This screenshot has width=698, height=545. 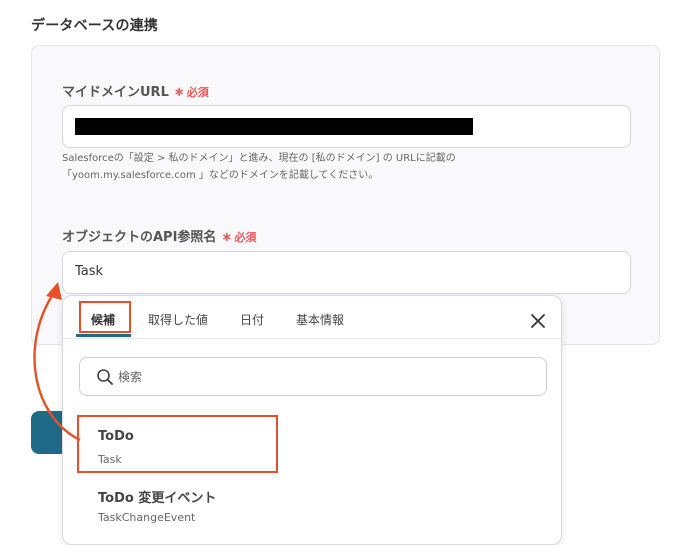 What do you see at coordinates (178, 319) in the screenshot?
I see `tab-retrieved-values: 取得した値` at bounding box center [178, 319].